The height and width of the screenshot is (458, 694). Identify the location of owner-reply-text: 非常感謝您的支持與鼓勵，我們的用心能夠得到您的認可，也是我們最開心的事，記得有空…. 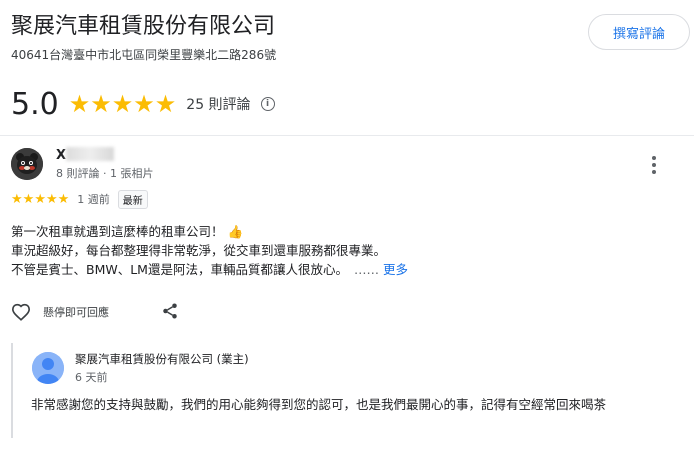
(319, 404).